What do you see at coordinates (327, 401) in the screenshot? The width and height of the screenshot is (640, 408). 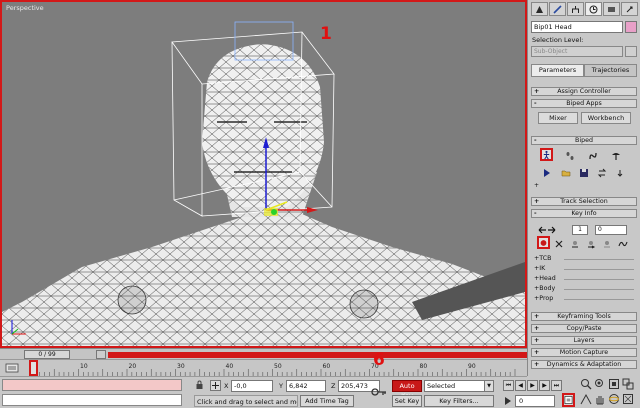 I see `add-time-tag-button: Add Time Tag` at bounding box center [327, 401].